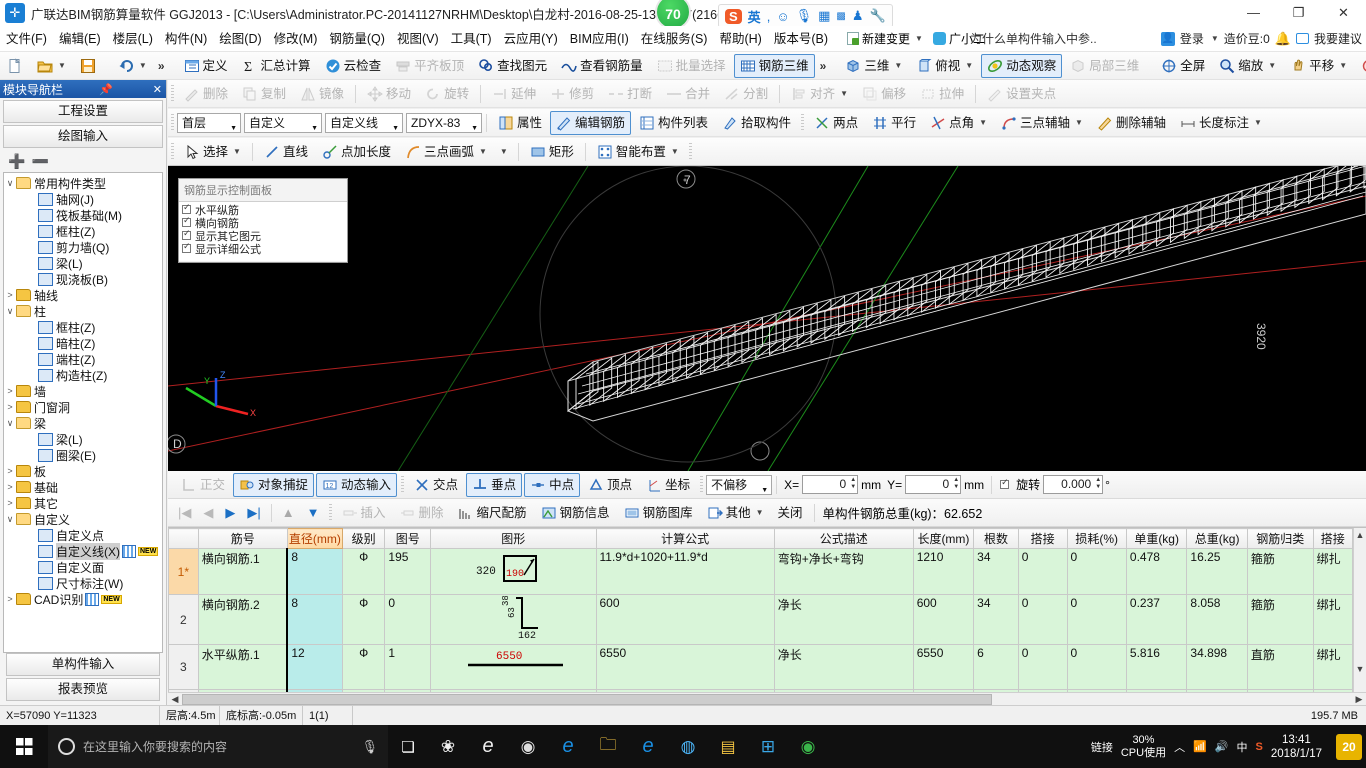 The width and height of the screenshot is (1366, 768). I want to click on chrome-icon: ◍, so click(688, 746).